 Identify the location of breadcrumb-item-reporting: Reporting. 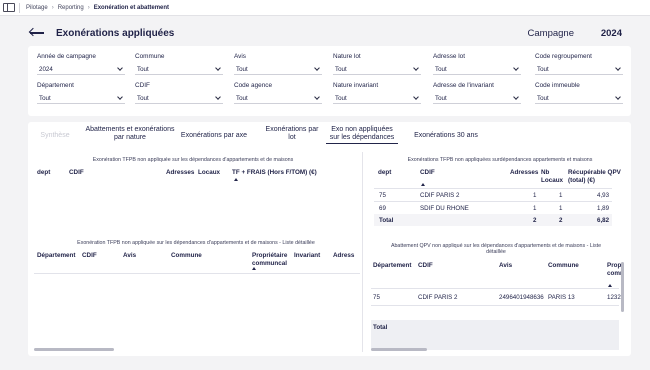
(71, 8).